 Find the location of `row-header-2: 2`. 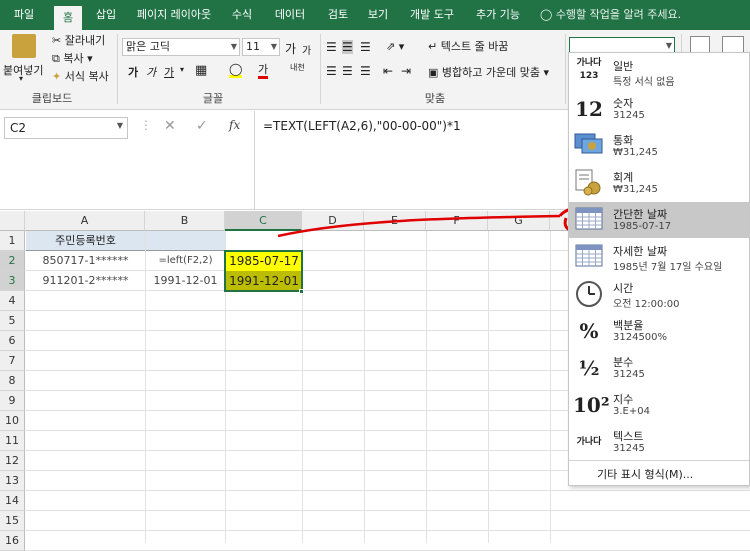

row-header-2: 2 is located at coordinates (12, 261).